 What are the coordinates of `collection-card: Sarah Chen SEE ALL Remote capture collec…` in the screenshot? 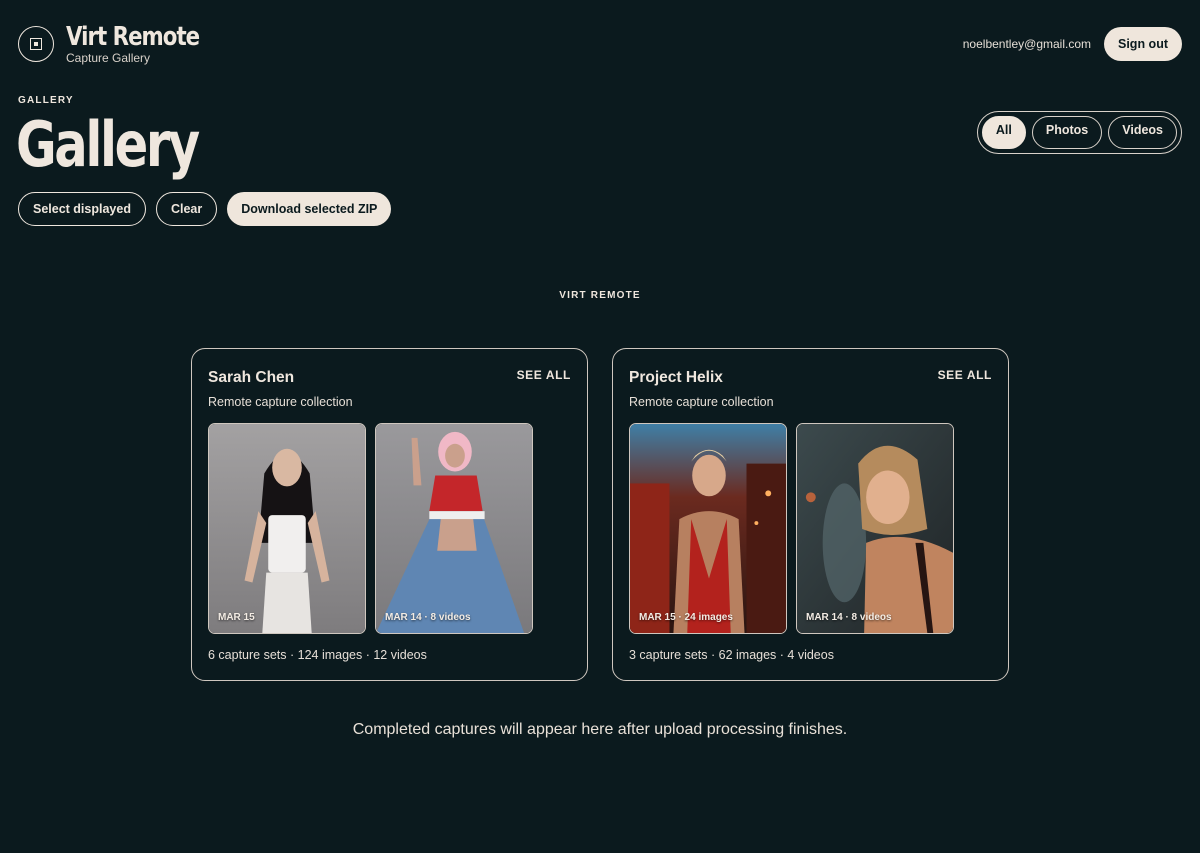 It's located at (389, 514).